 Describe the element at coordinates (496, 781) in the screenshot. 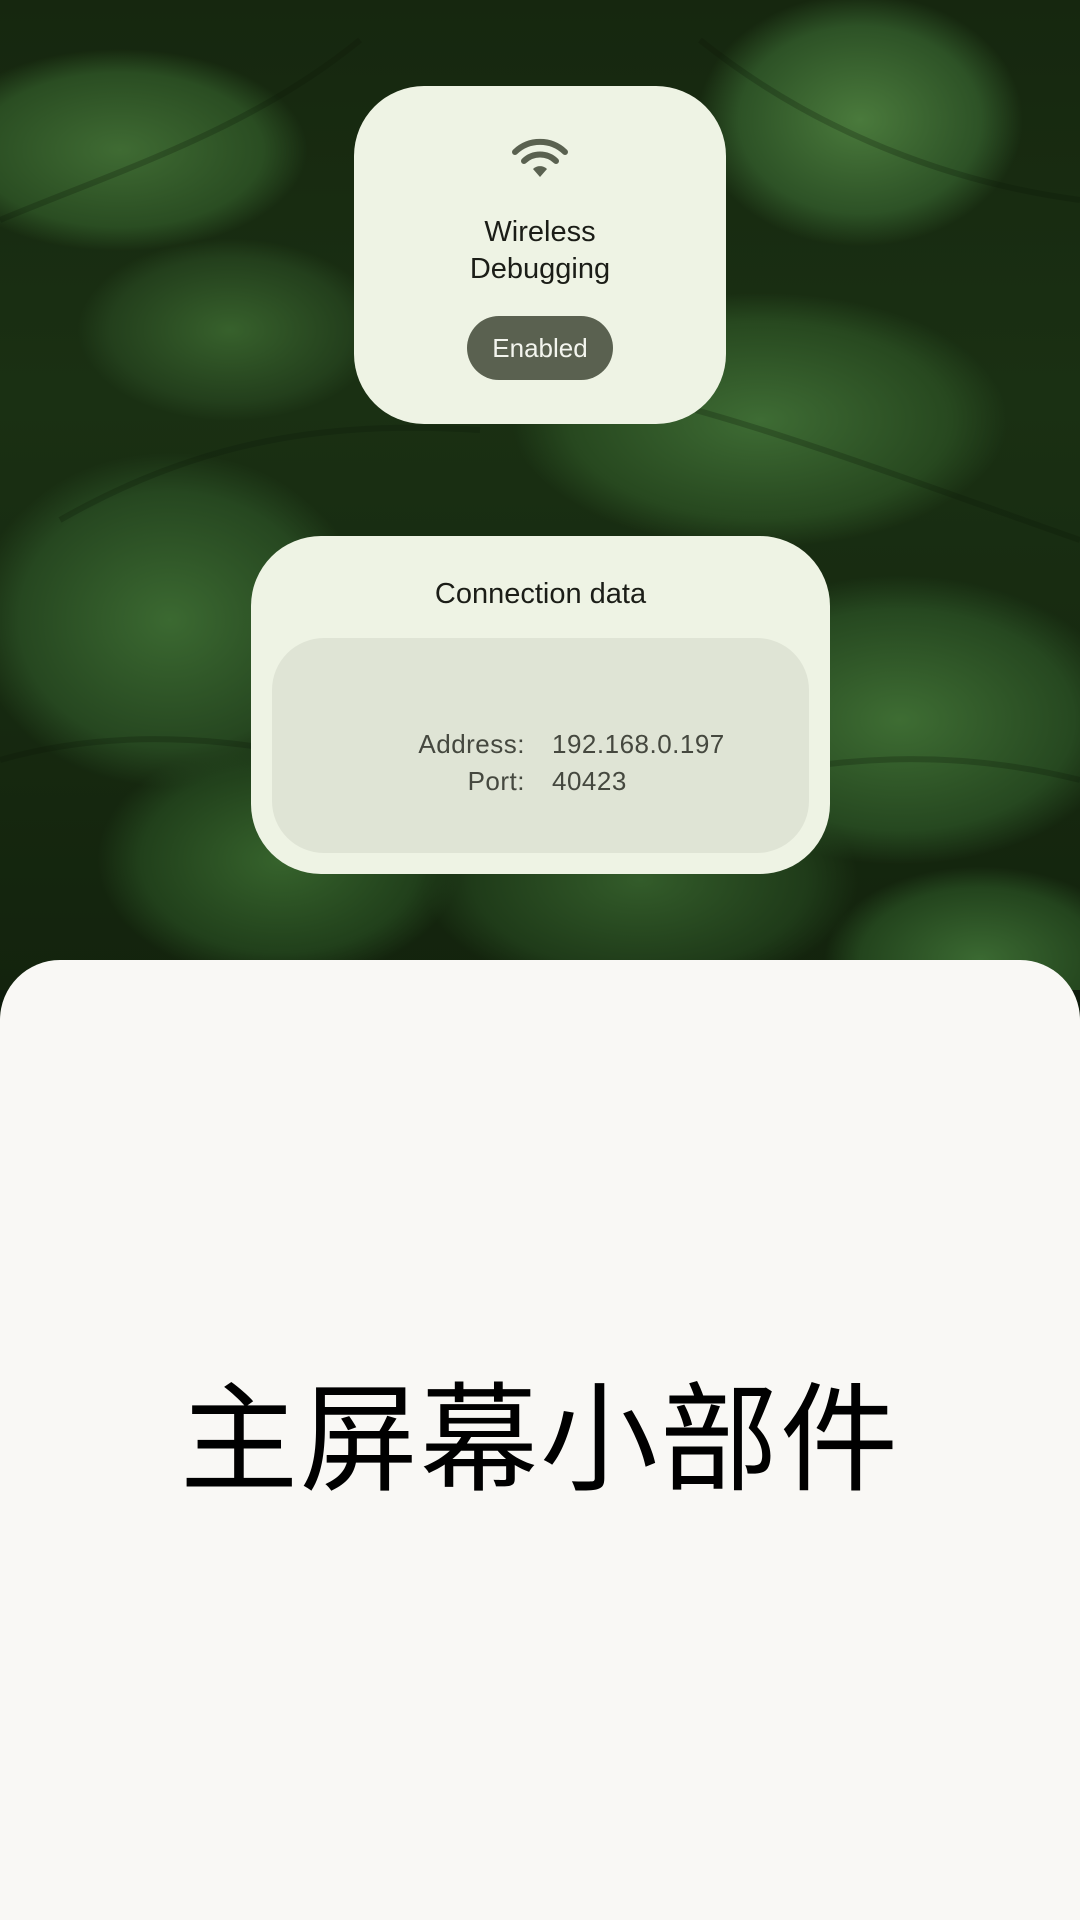

I see `port-label: Port:` at that location.